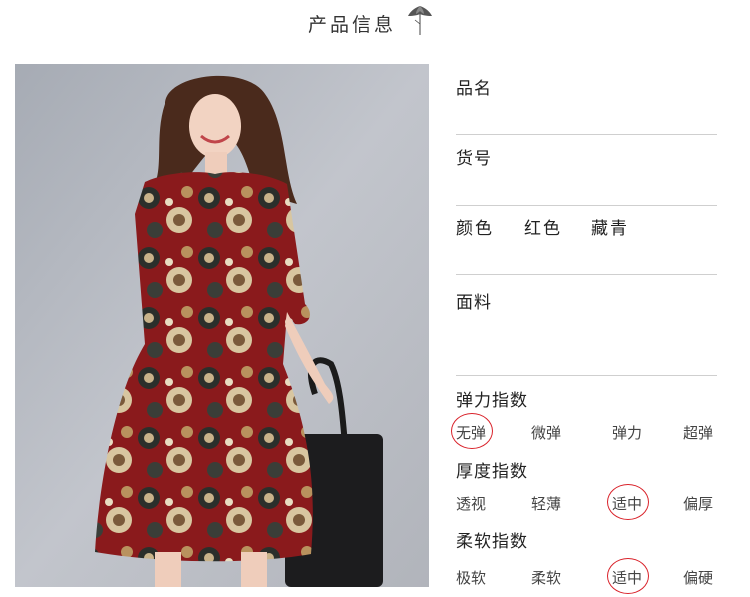 The width and height of the screenshot is (750, 597). What do you see at coordinates (698, 578) in the screenshot?
I see `softness-option: 偏硬` at bounding box center [698, 578].